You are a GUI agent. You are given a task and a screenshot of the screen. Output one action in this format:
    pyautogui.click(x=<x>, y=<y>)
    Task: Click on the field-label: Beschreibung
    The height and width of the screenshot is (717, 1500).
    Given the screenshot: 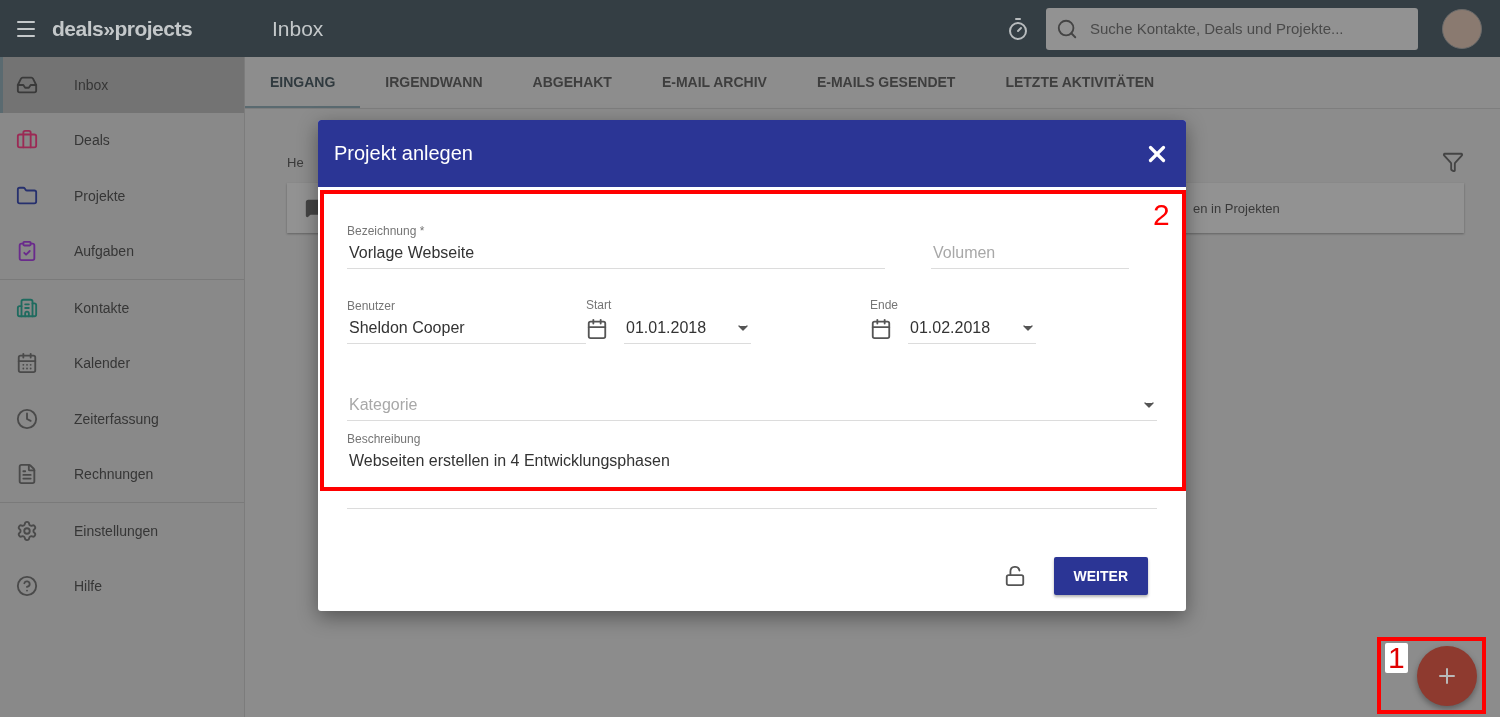 What is the action you would take?
    pyautogui.click(x=384, y=439)
    